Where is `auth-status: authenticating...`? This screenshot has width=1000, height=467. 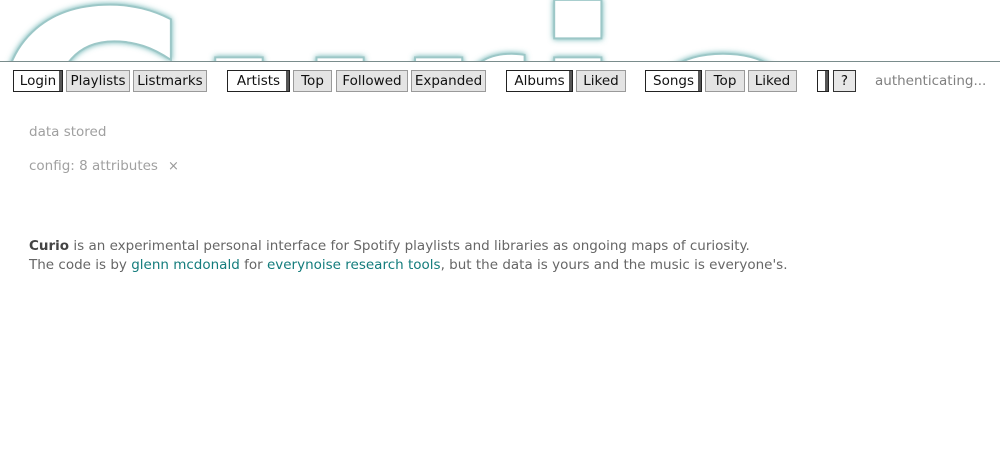 auth-status: authenticating... is located at coordinates (931, 81).